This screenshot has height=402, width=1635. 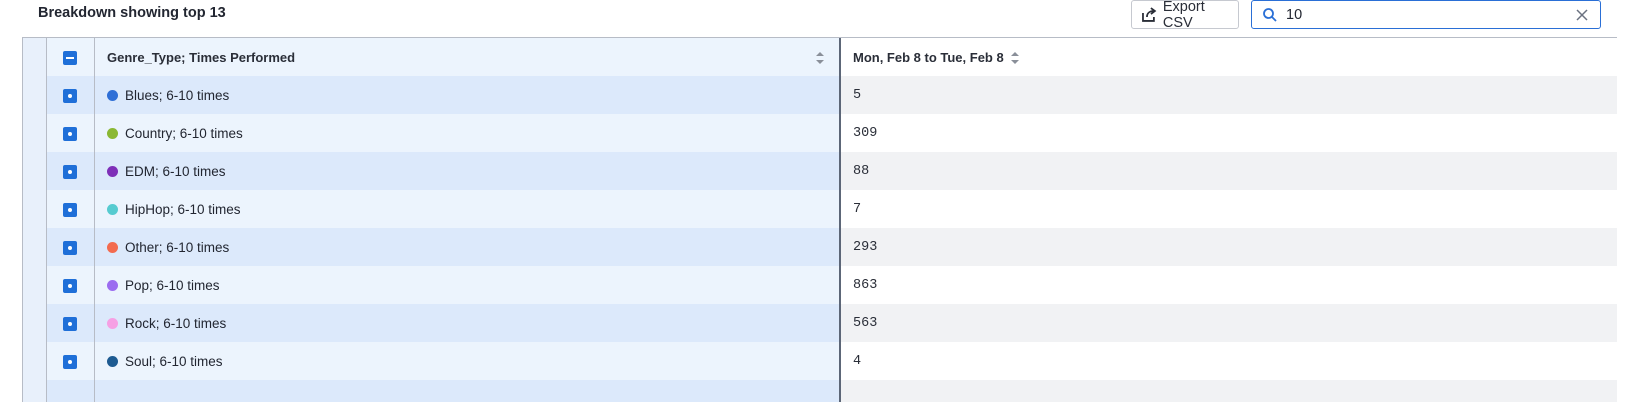 I want to click on row-label: Other; 6-10 times, so click(x=177, y=247).